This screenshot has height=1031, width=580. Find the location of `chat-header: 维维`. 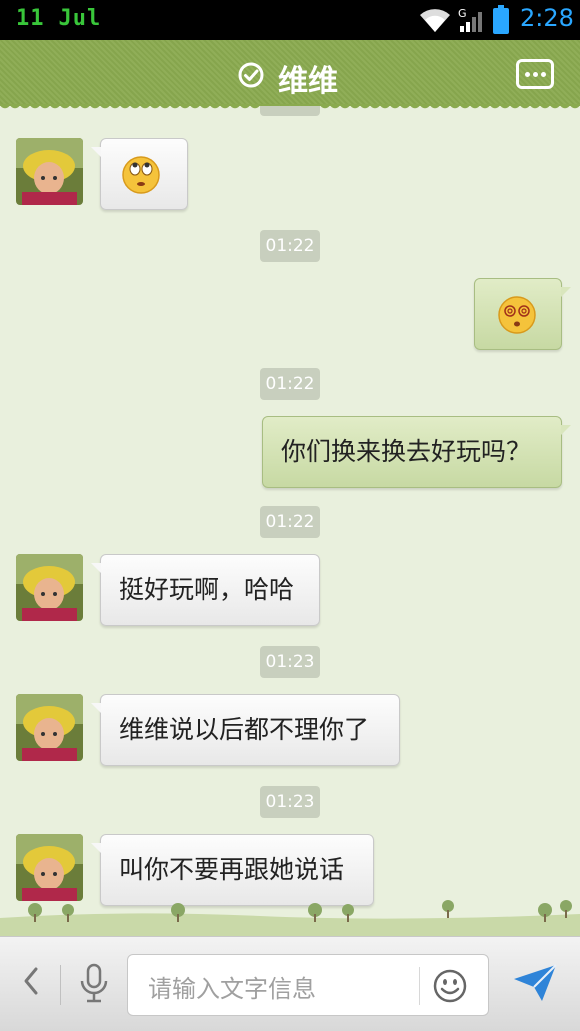

chat-header: 维维 is located at coordinates (290, 76).